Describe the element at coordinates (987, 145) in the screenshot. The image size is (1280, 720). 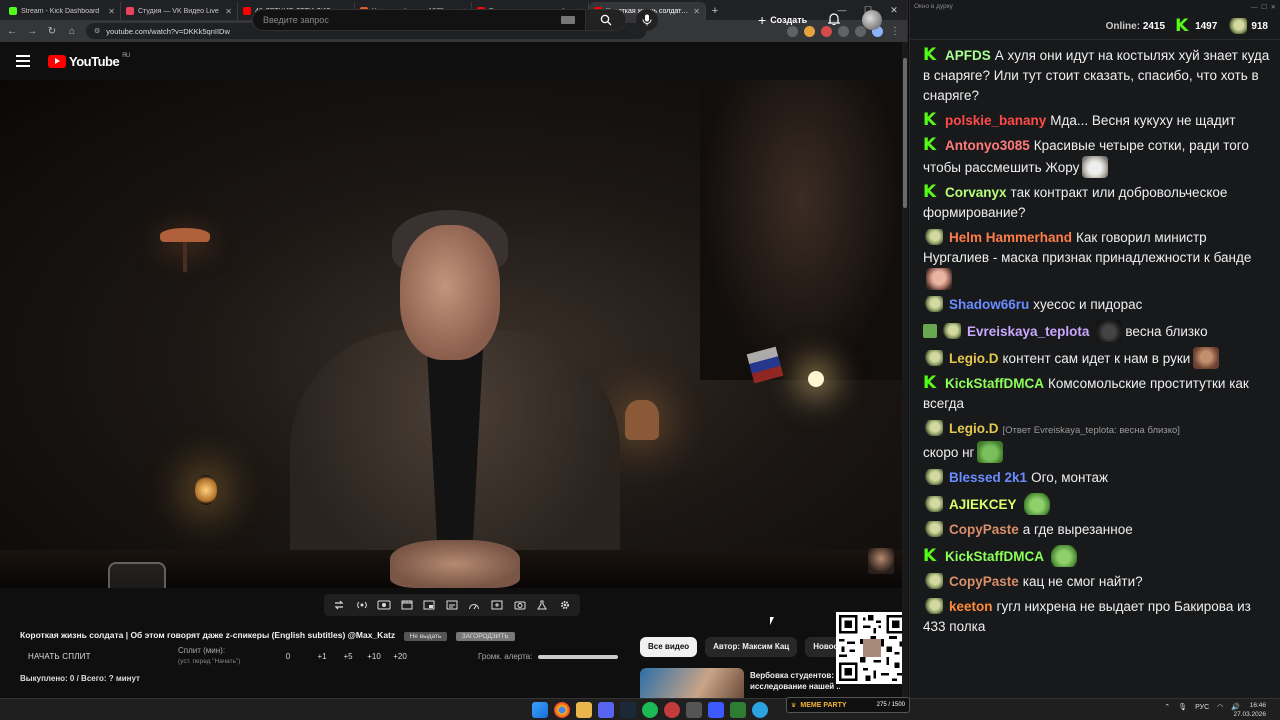
I see `chat-username: Antonyo3085` at that location.